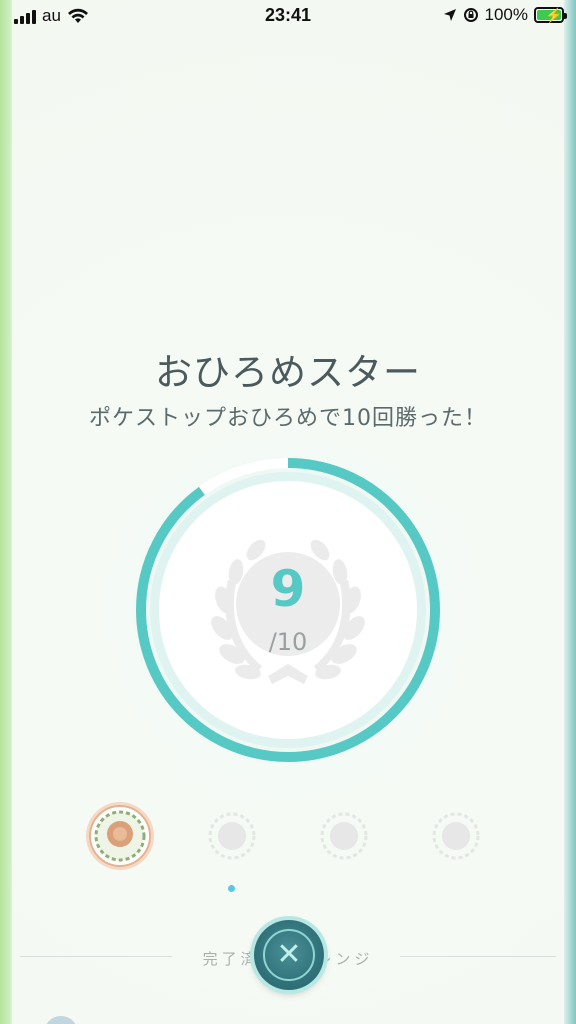 The height and width of the screenshot is (1024, 576). Describe the element at coordinates (288, 418) in the screenshot. I see `challenge-description: ポケストップおひろめで10回勝った！` at that location.